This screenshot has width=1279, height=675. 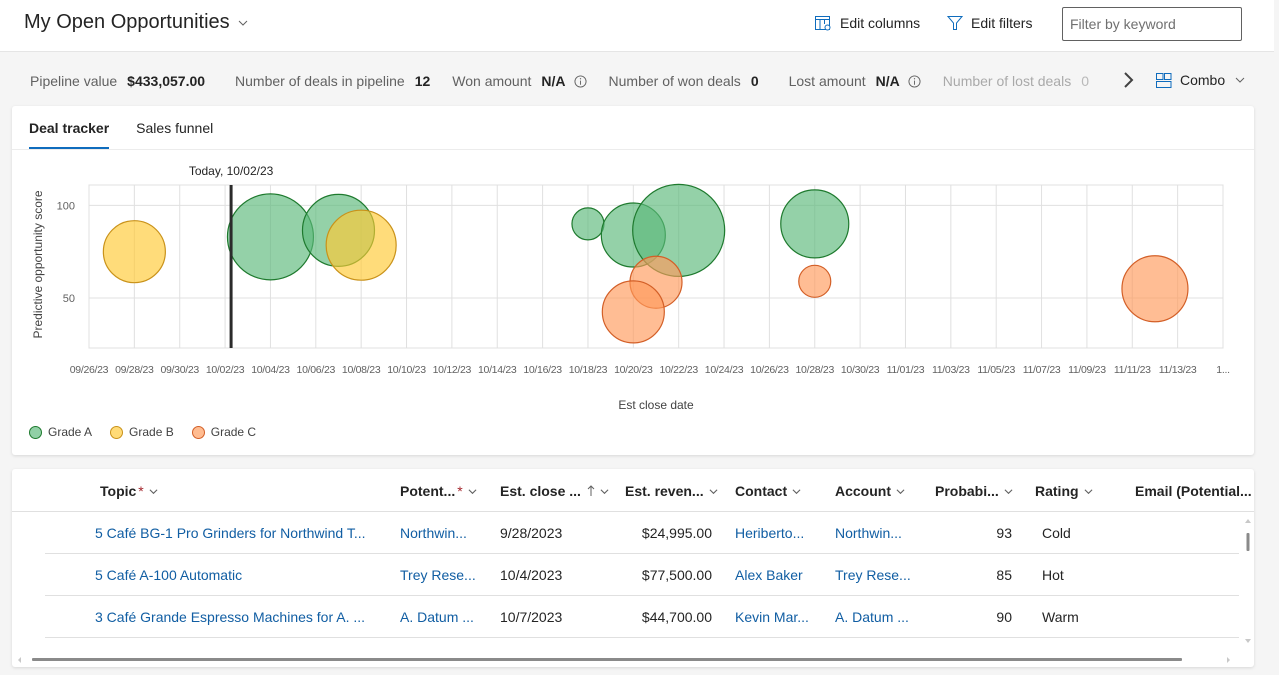 I want to click on x-tick-label: 10/08/23, so click(x=361, y=370).